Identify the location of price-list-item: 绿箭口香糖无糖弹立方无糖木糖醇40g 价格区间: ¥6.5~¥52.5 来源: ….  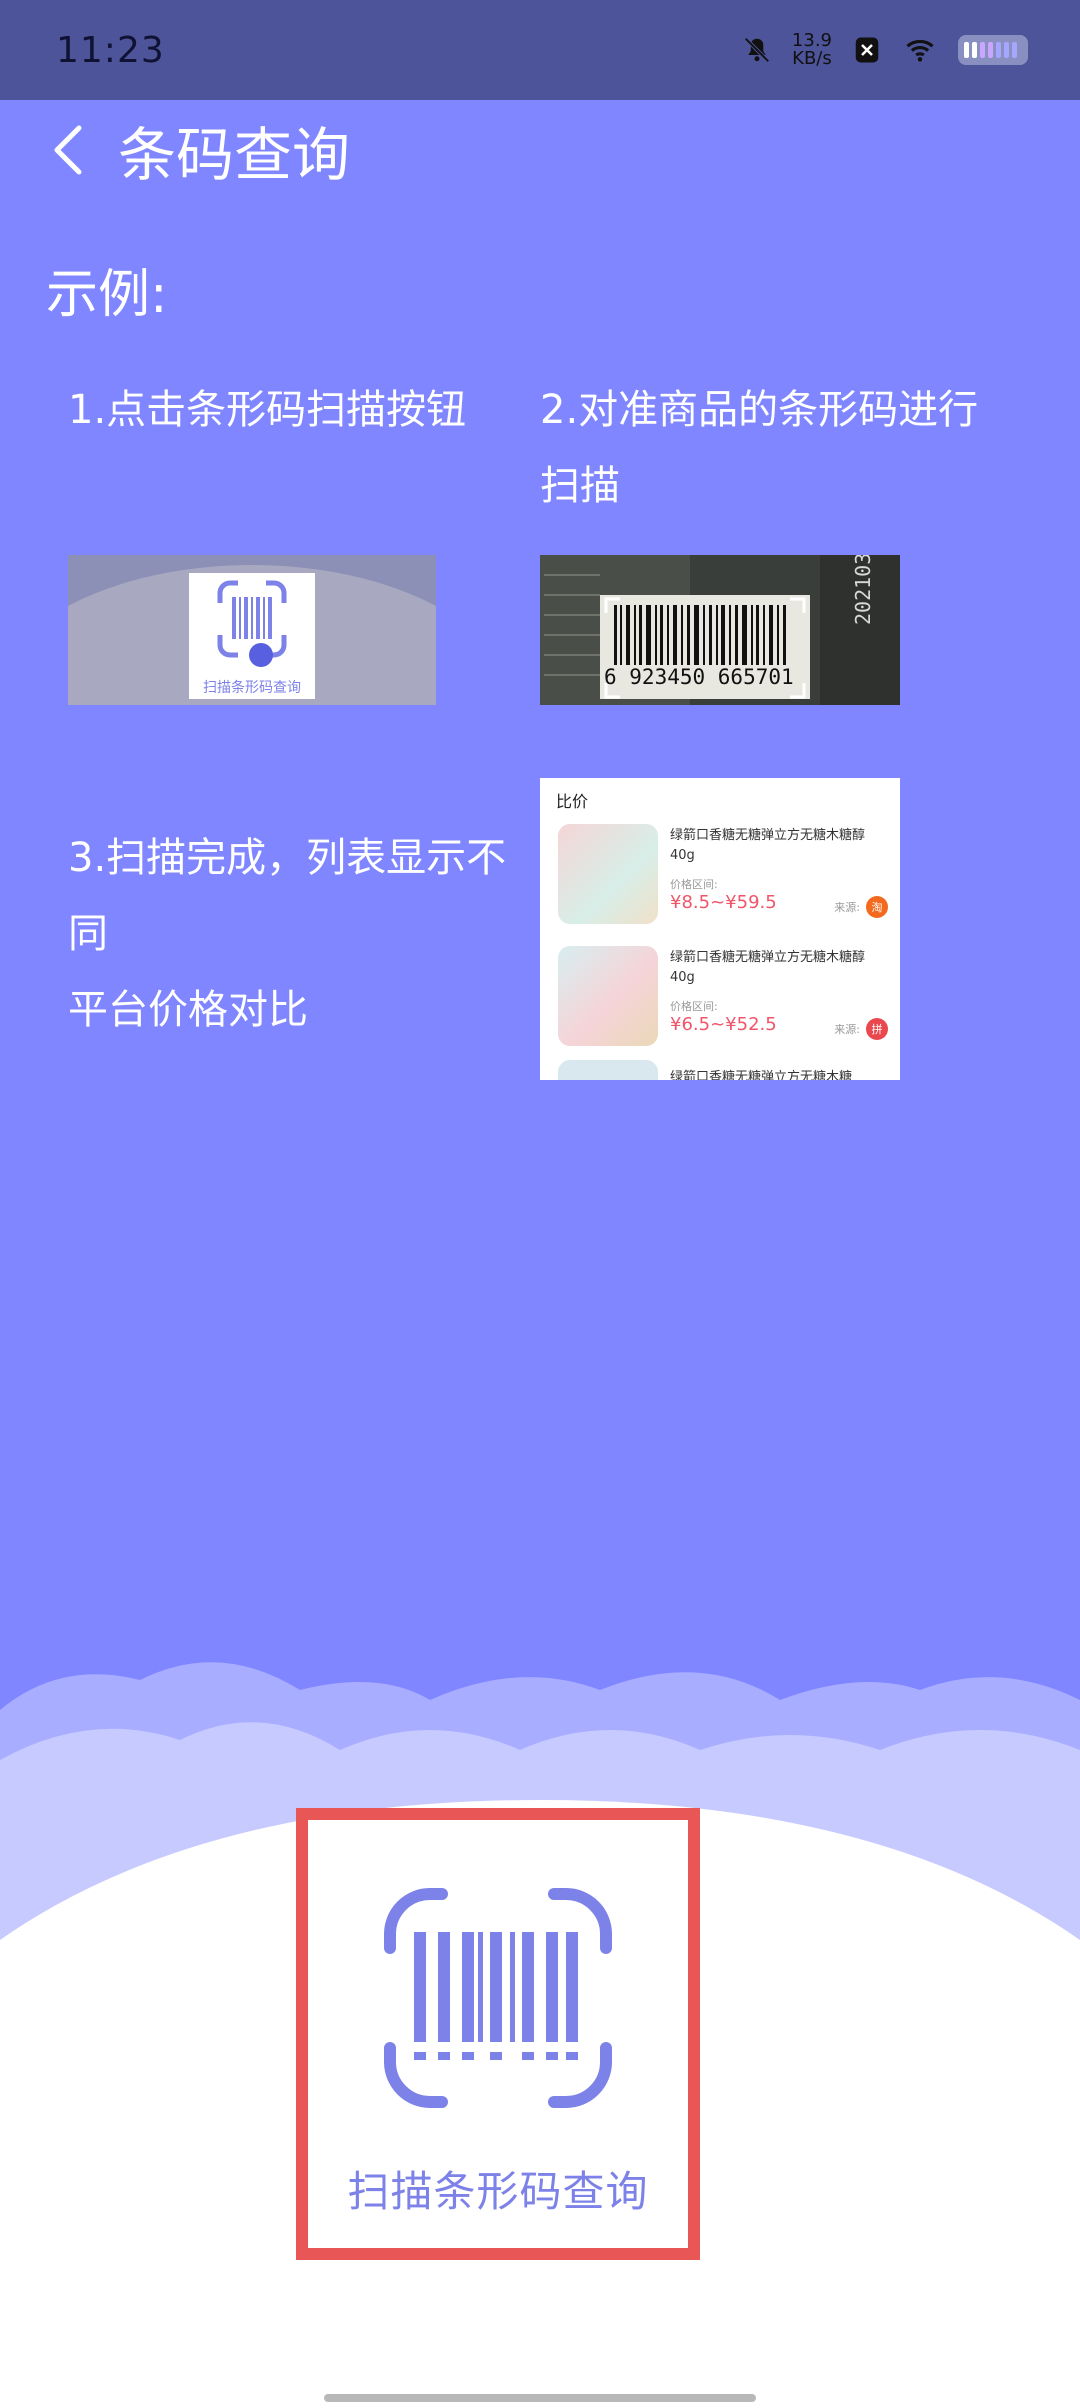
(723, 993).